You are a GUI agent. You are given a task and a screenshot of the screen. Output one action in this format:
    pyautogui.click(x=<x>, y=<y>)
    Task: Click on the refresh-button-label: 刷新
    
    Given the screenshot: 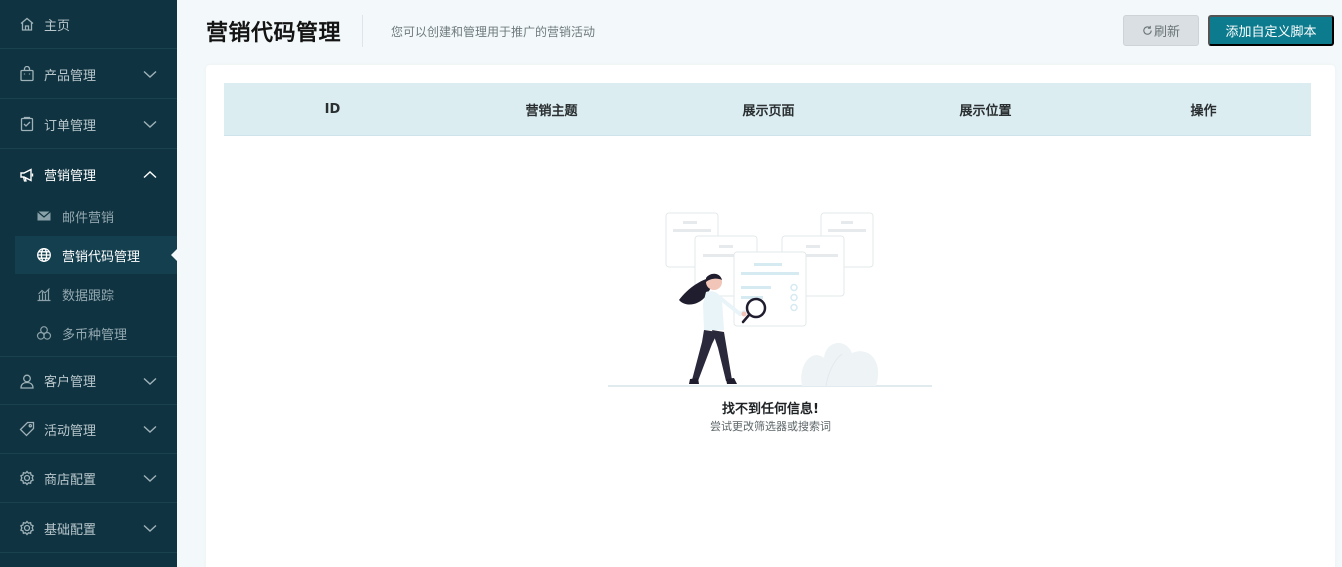 What is the action you would take?
    pyautogui.click(x=1166, y=31)
    